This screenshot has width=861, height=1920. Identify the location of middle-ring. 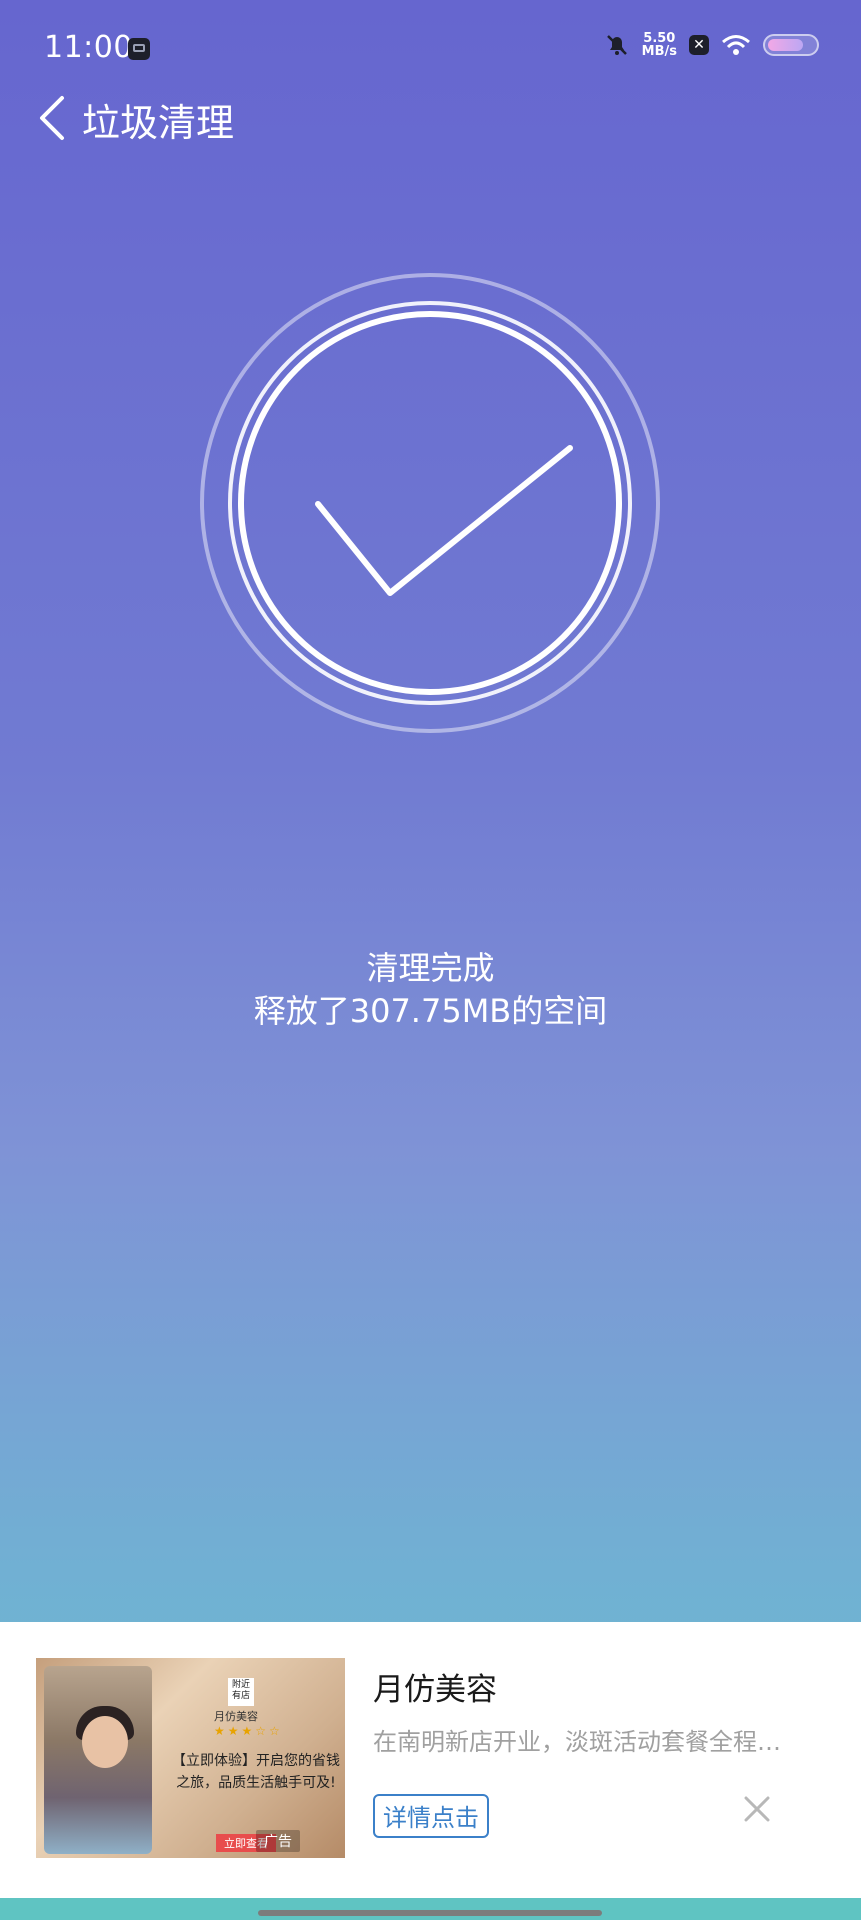
(430, 503).